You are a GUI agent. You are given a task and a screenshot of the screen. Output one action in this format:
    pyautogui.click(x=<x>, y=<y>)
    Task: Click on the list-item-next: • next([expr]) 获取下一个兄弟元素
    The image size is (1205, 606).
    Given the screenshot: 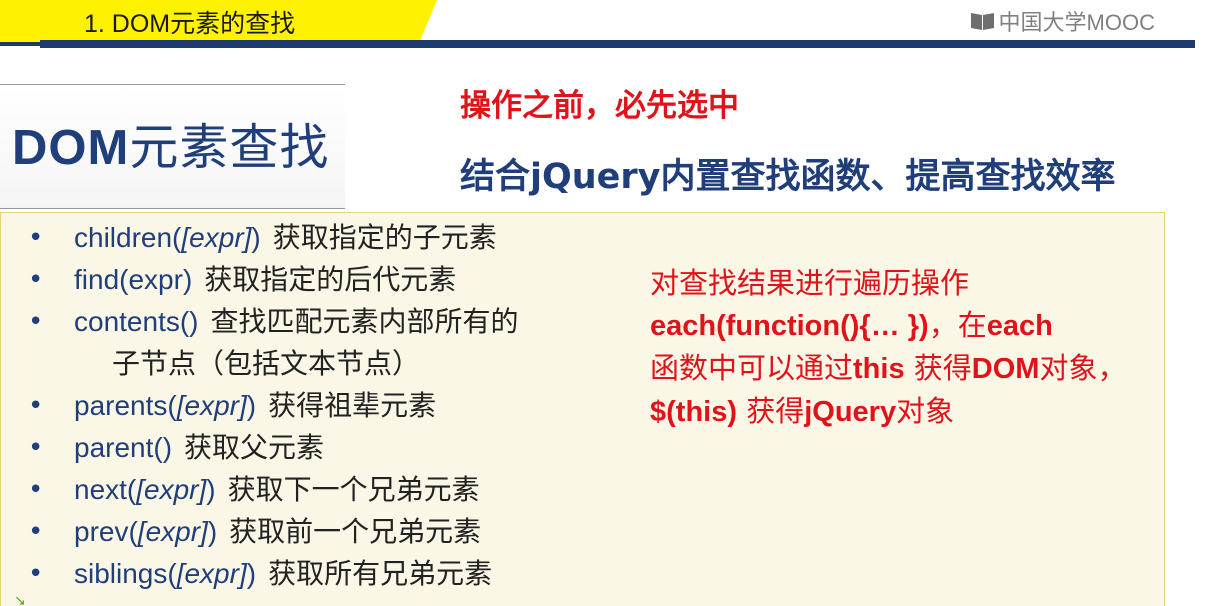 What is the action you would take?
    pyautogui.click(x=272, y=490)
    